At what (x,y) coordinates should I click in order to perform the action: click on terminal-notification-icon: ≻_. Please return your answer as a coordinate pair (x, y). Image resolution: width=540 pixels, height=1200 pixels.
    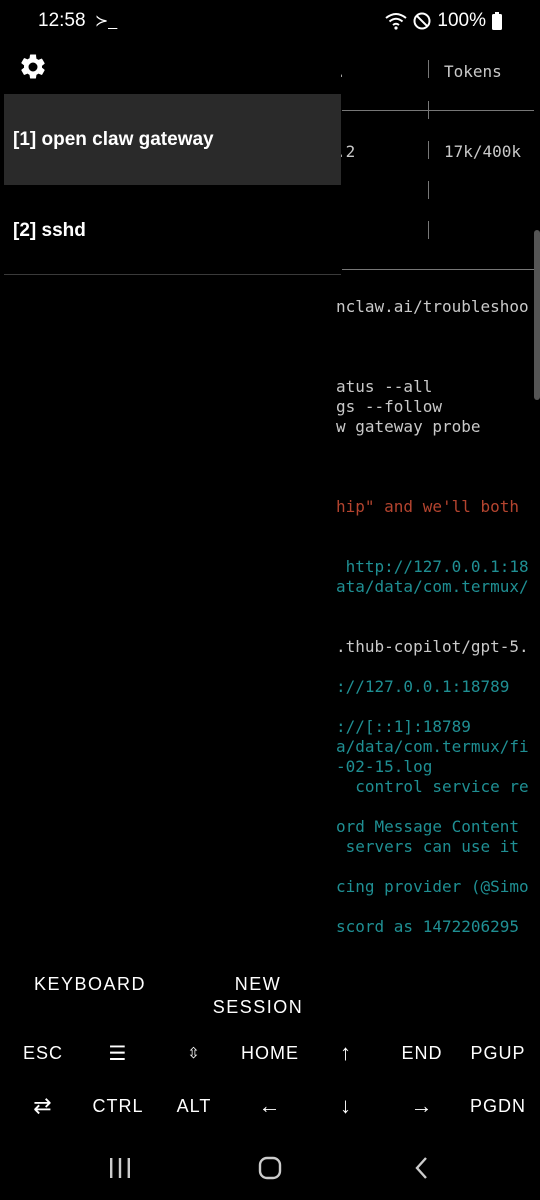
    Looking at the image, I should click on (106, 21).